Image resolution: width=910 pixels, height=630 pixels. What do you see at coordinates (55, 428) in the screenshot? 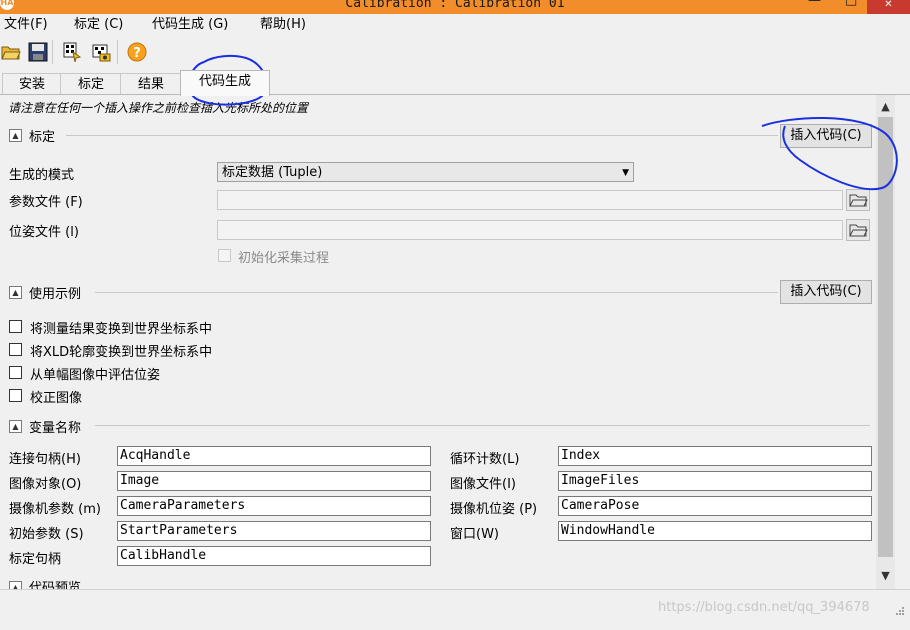
I see `variables-group-title: 变量名称` at bounding box center [55, 428].